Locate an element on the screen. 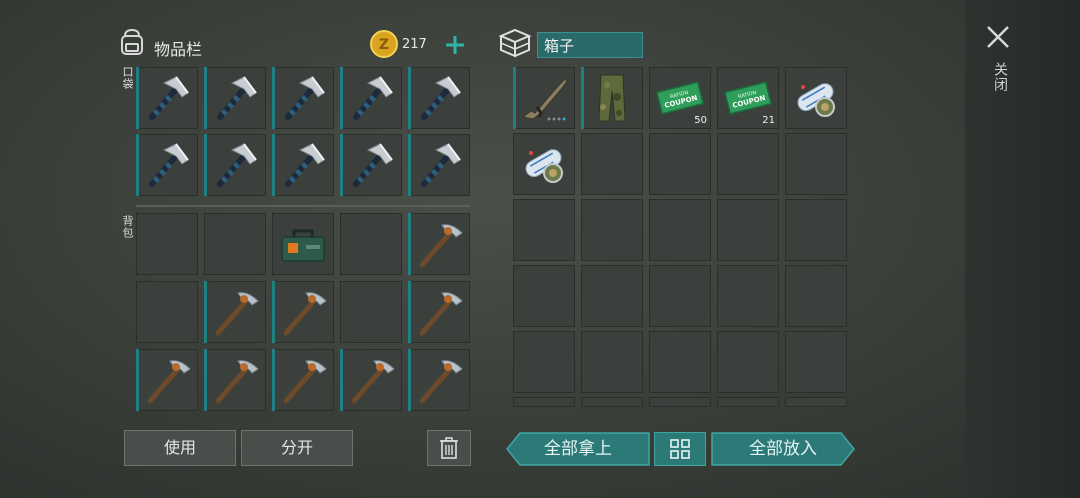 This screenshot has height=498, width=1080. trash-button is located at coordinates (449, 448).